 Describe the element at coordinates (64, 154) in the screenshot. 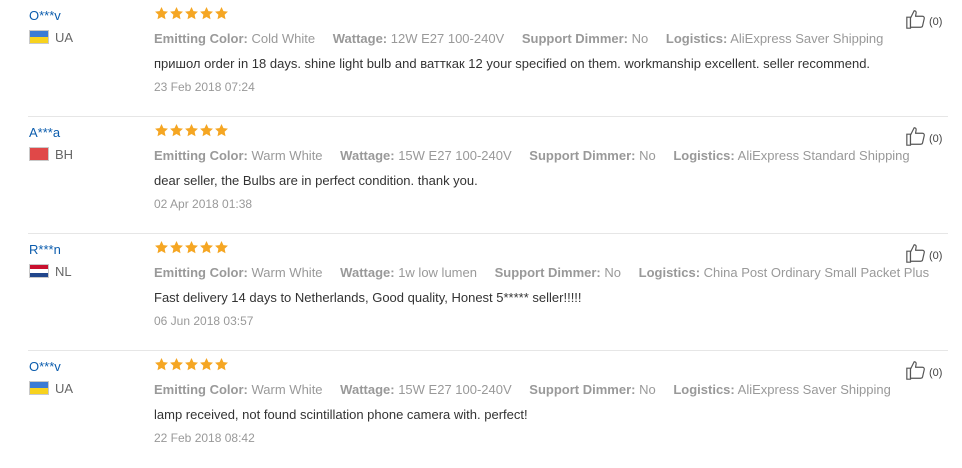

I see `country-code: BH` at that location.